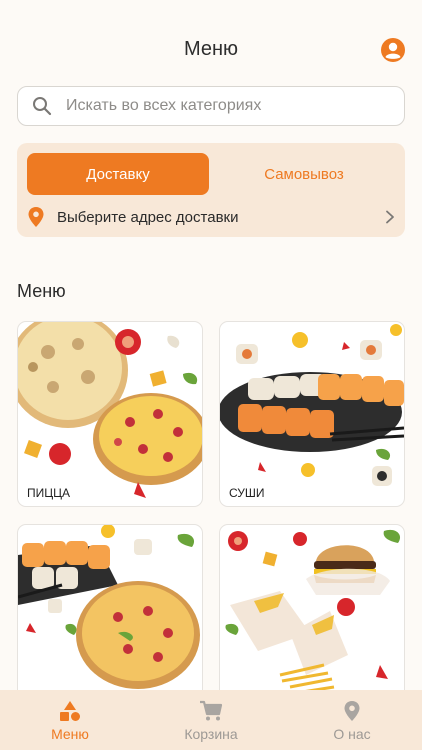  Describe the element at coordinates (390, 217) in the screenshot. I see `chevron-right-icon` at that location.